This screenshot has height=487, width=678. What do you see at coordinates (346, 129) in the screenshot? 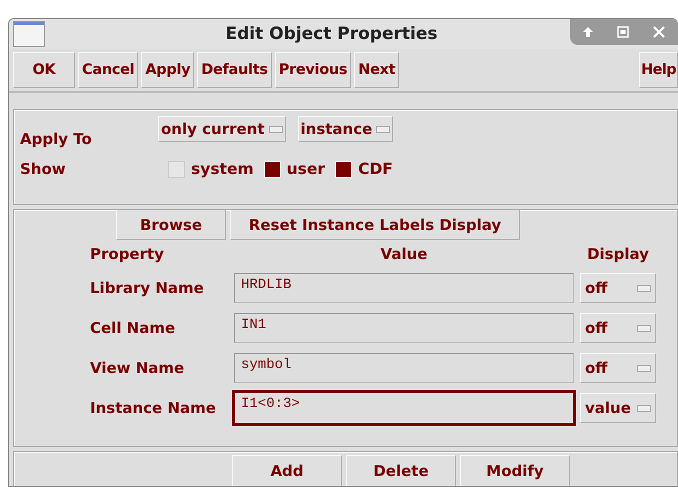
I see `dropdown-button: instance` at bounding box center [346, 129].